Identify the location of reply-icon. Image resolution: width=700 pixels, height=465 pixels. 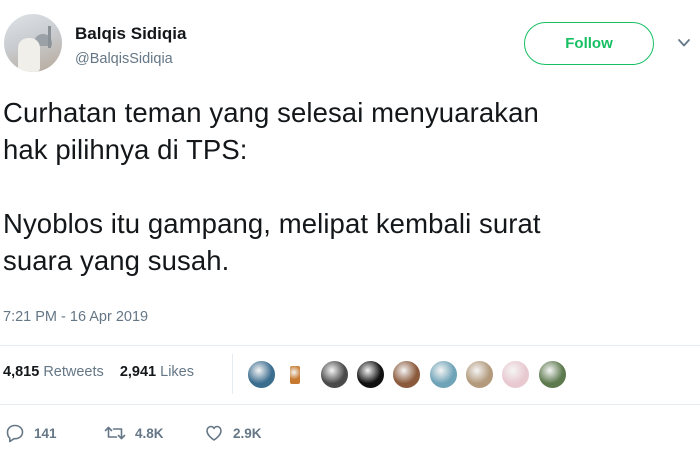
(15, 433).